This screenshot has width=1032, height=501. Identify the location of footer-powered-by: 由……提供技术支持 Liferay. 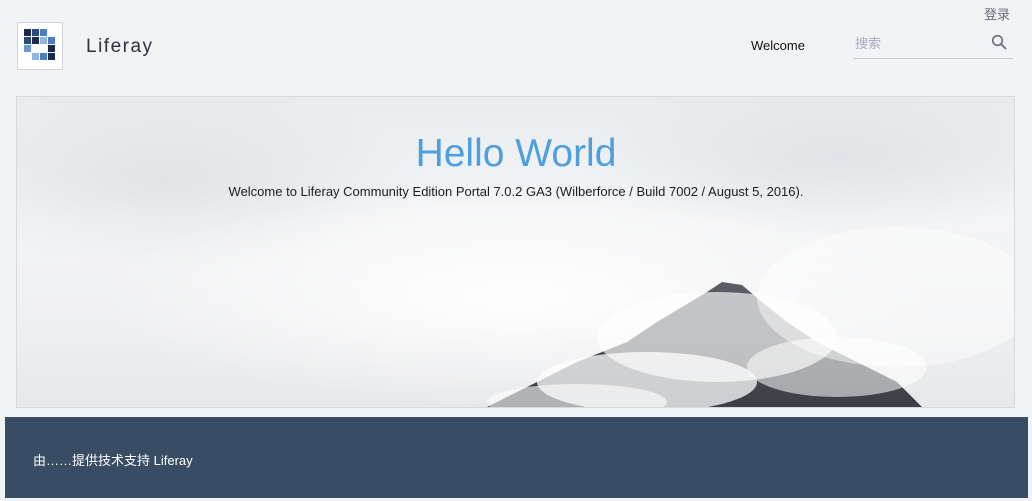
(113, 459).